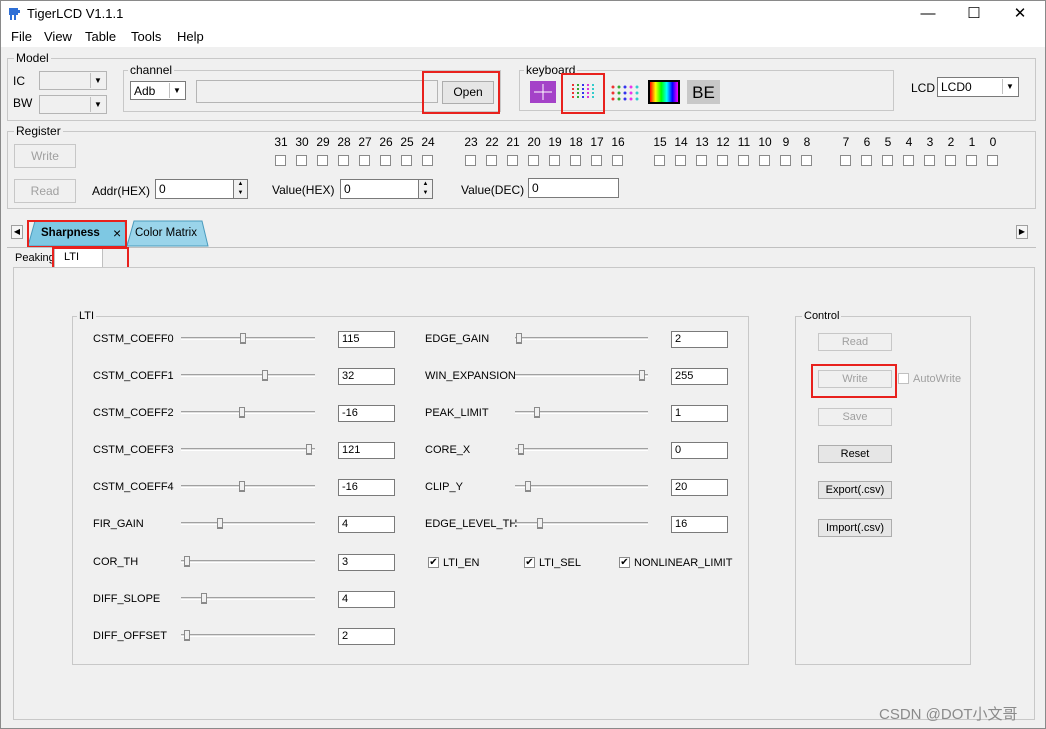 The image size is (1046, 729). I want to click on menu-table: Table, so click(100, 36).